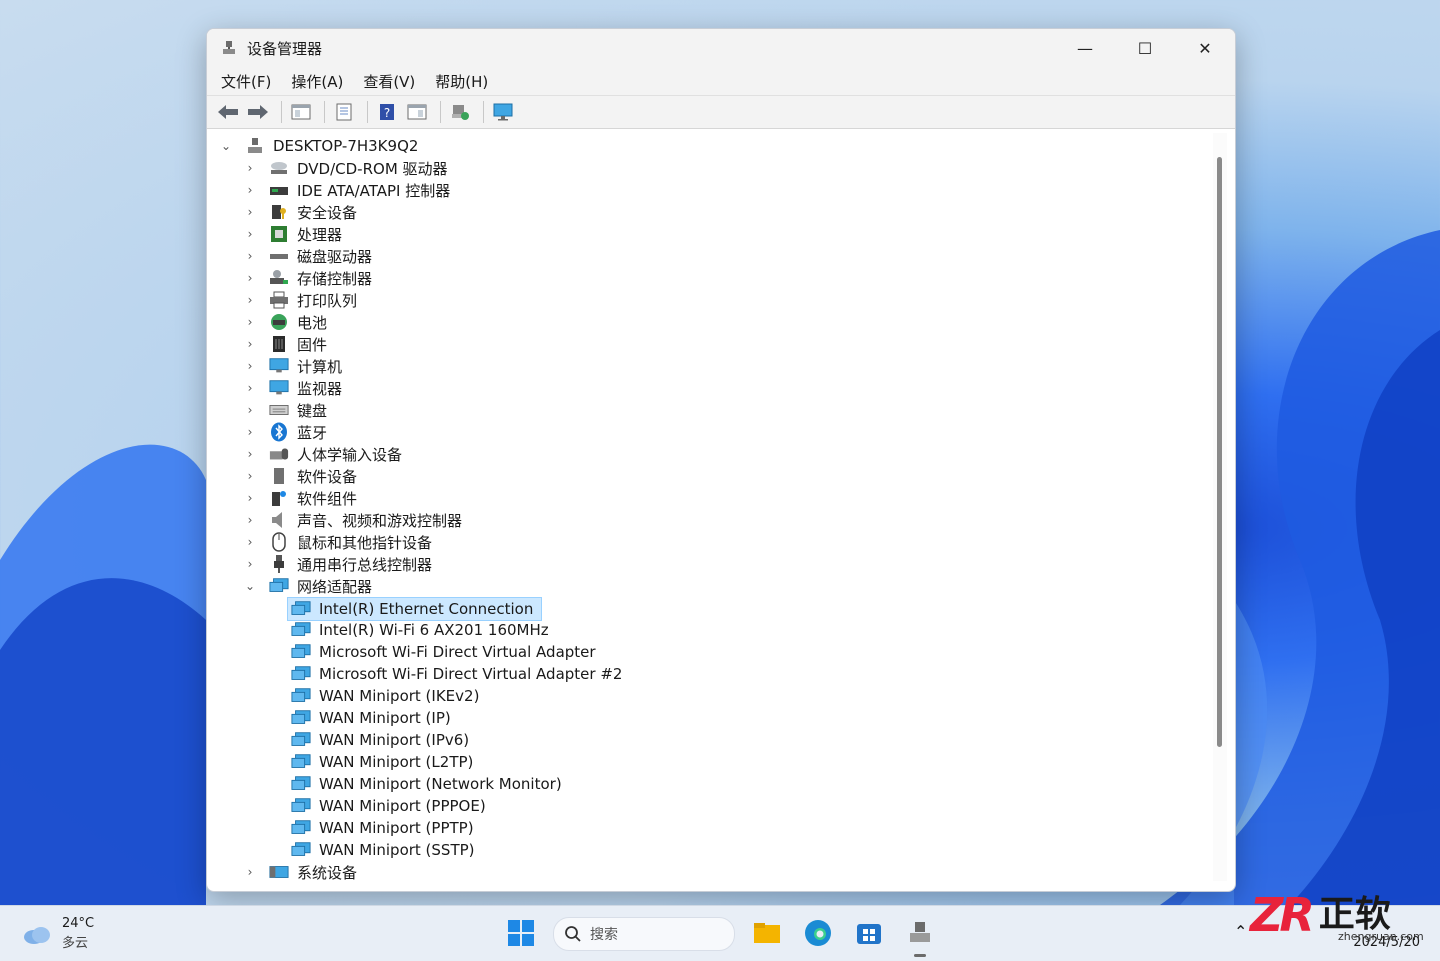  I want to click on tree-category-software-component: › 软件组件, so click(300, 498).